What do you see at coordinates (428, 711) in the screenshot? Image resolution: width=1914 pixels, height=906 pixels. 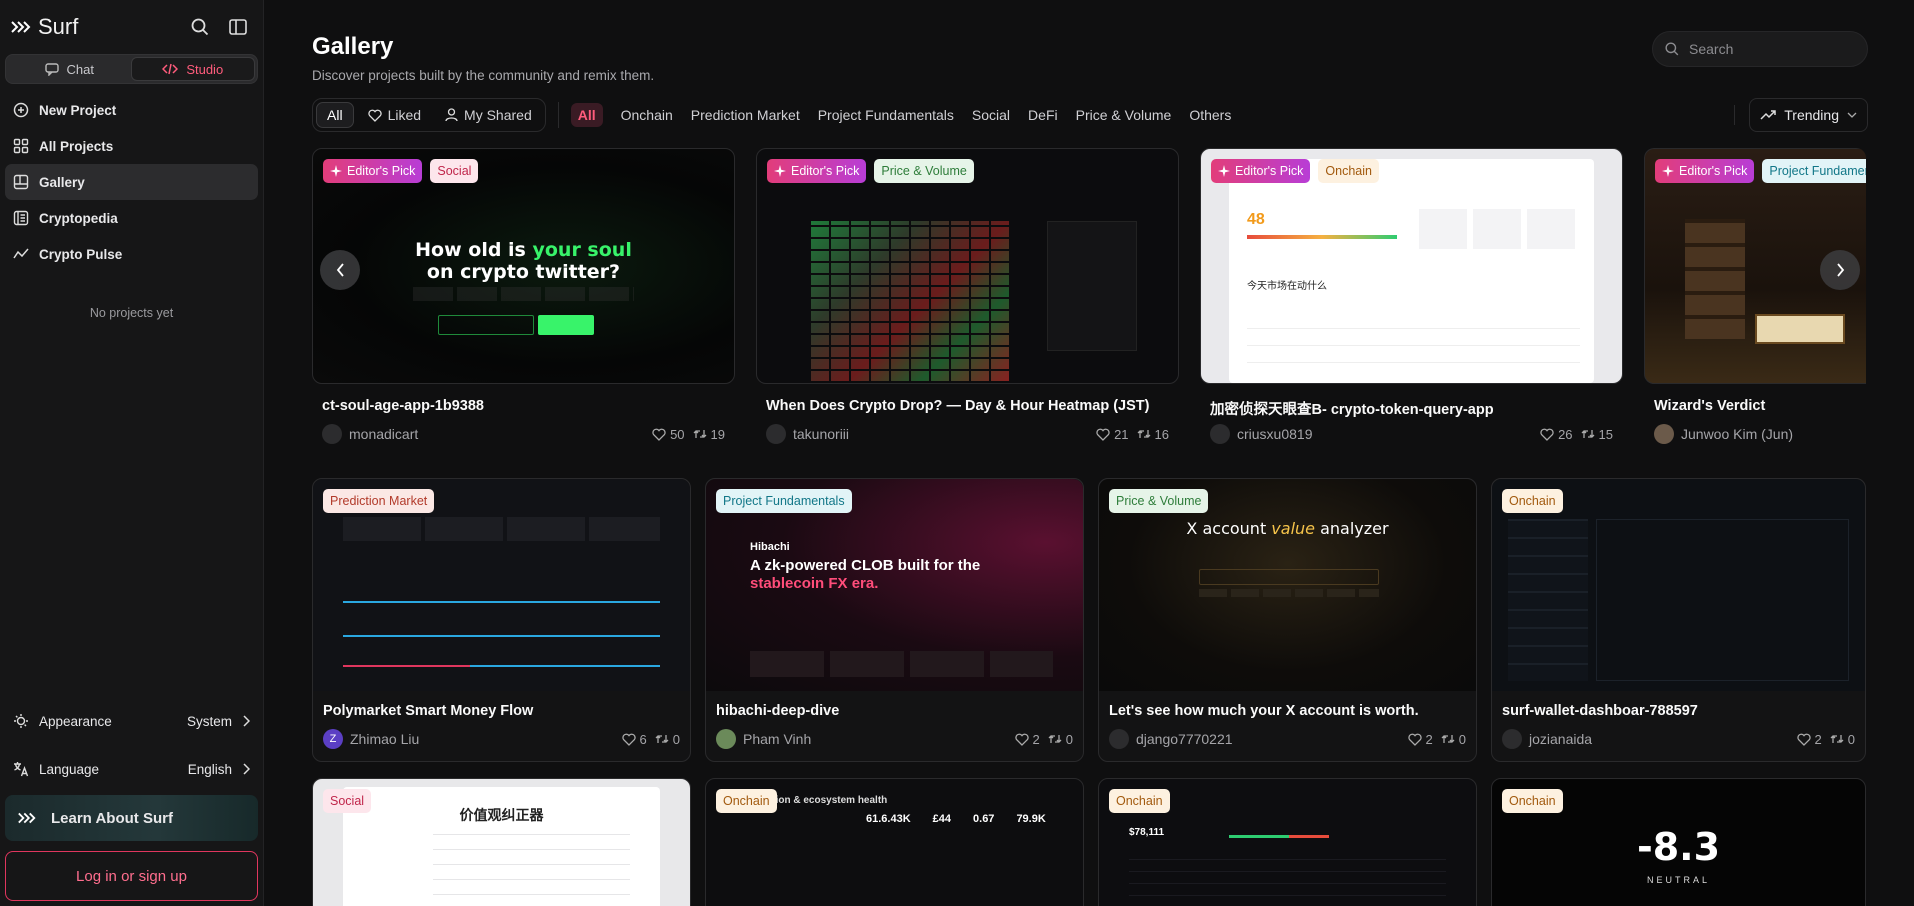 I see `card-title: Polymarket Smart Money Flow` at bounding box center [428, 711].